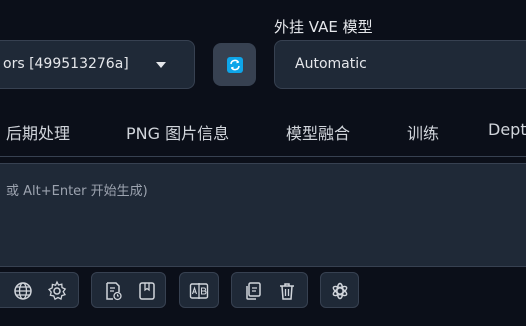 The width and height of the screenshot is (526, 326). What do you see at coordinates (177, 132) in the screenshot?
I see `tab-png-info: PNG 图片信息` at bounding box center [177, 132].